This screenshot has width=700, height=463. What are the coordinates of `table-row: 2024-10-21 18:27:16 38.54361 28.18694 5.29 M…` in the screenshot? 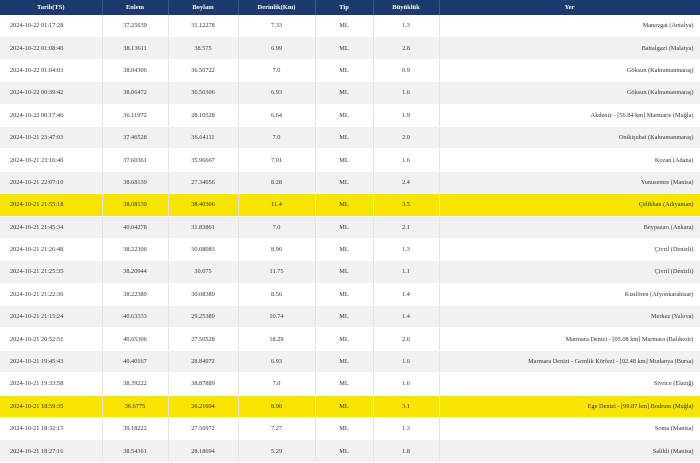 It's located at (350, 451).